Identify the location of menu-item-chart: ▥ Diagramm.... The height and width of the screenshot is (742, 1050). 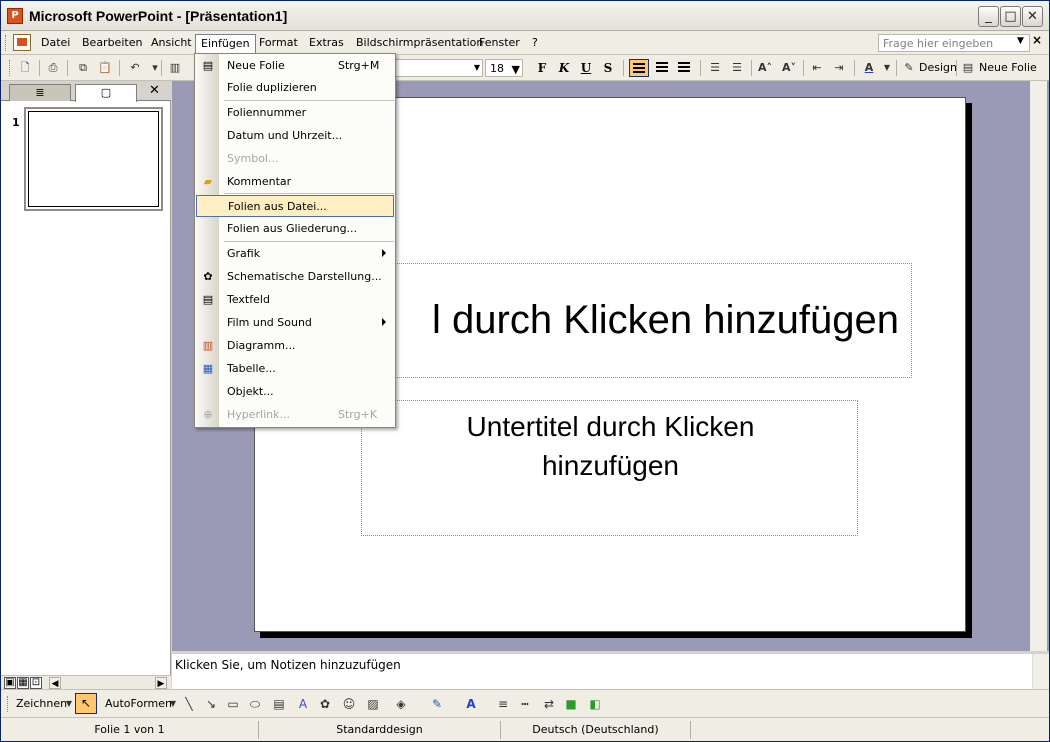
(295, 346).